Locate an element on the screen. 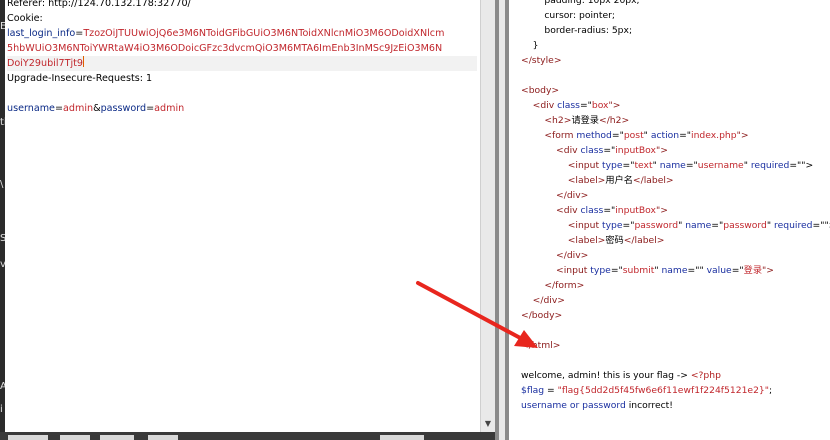 The image size is (830, 440). request-token: & is located at coordinates (97, 108).